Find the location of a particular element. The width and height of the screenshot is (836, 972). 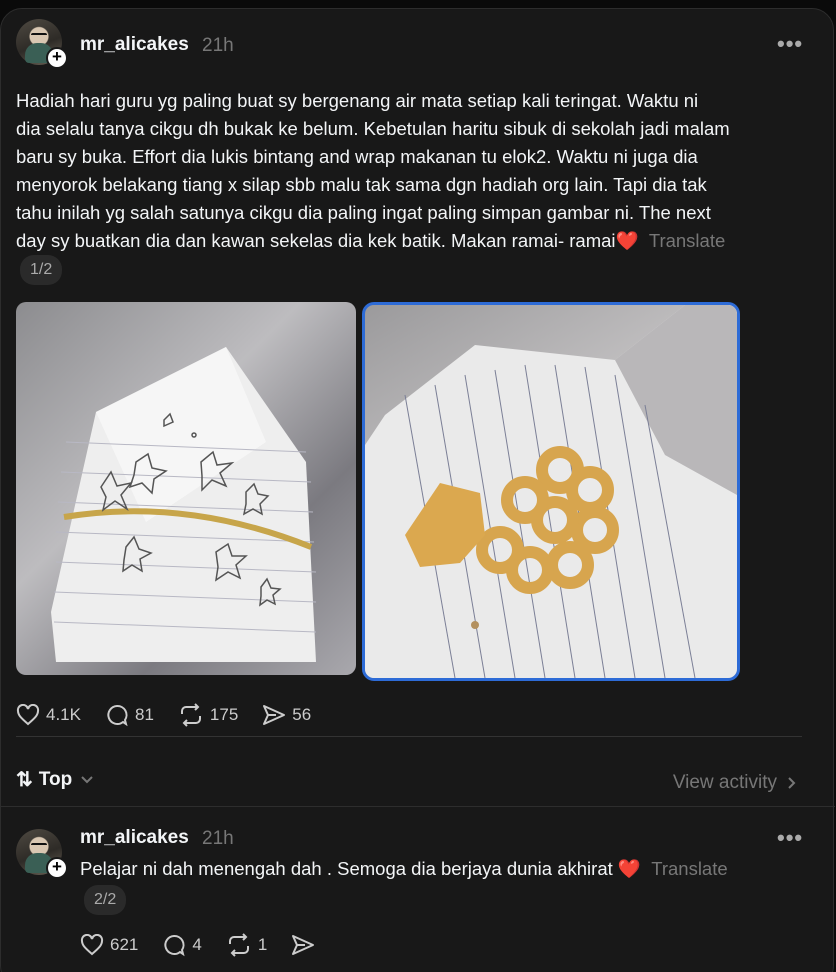

divider is located at coordinates (409, 736).